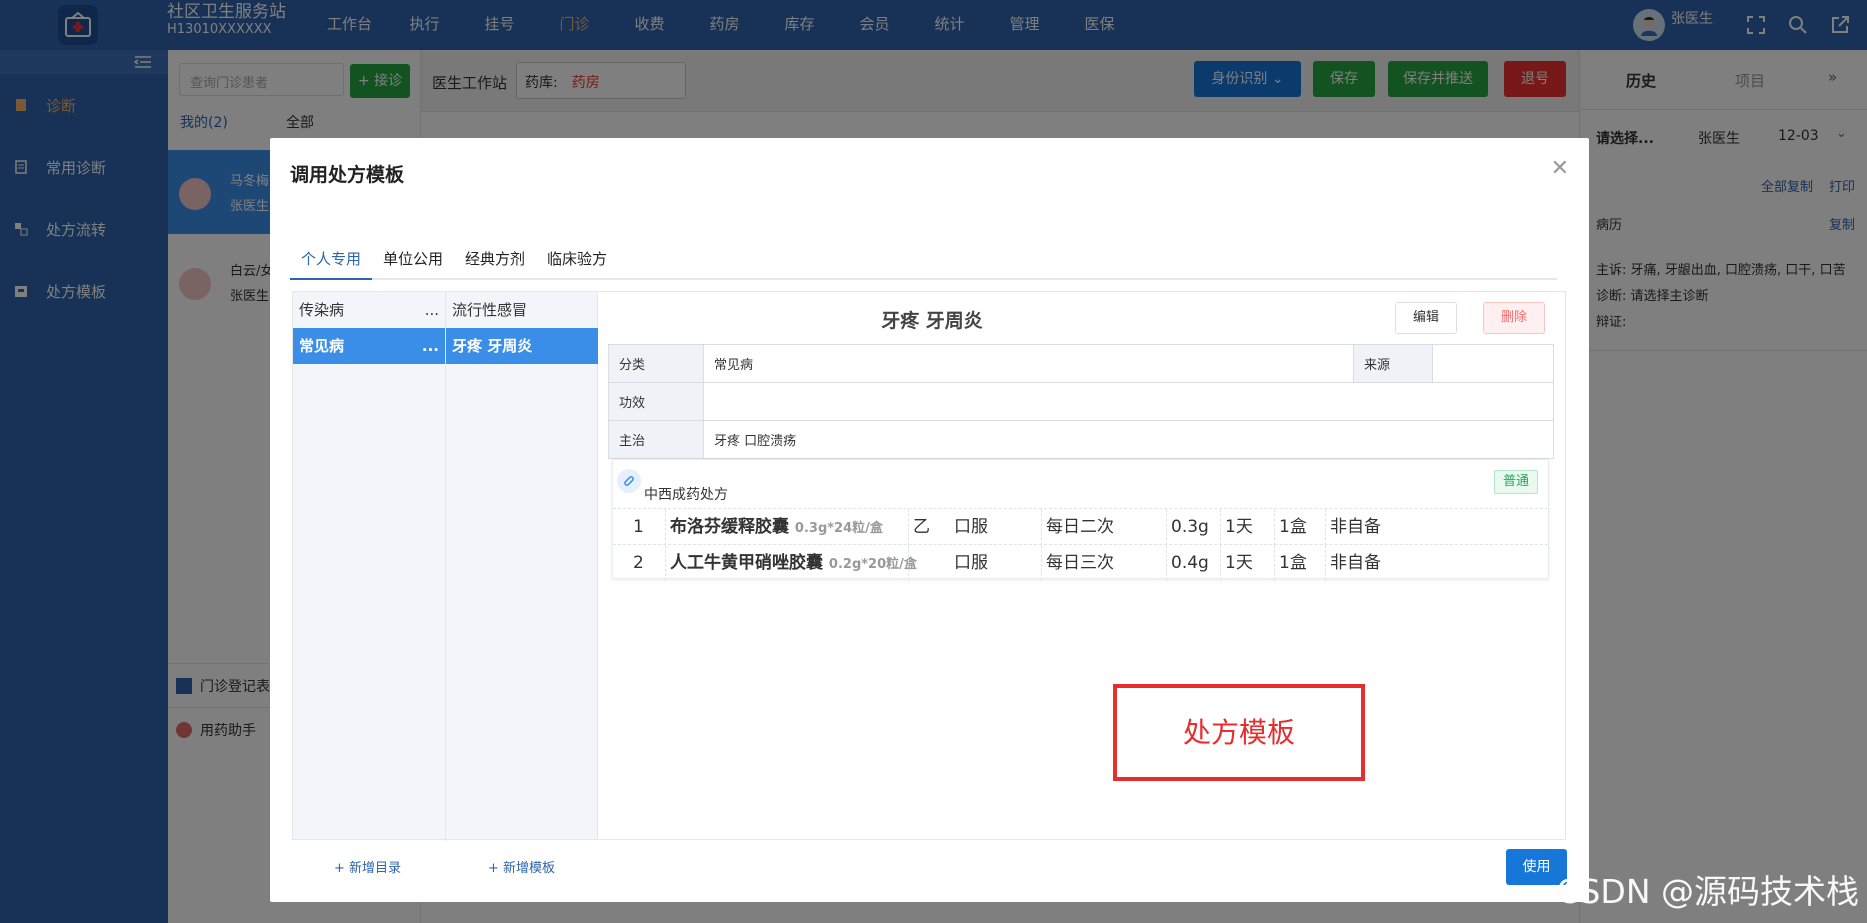 Image resolution: width=1867 pixels, height=923 pixels. I want to click on drug-frequency: 每日三次, so click(1077, 563).